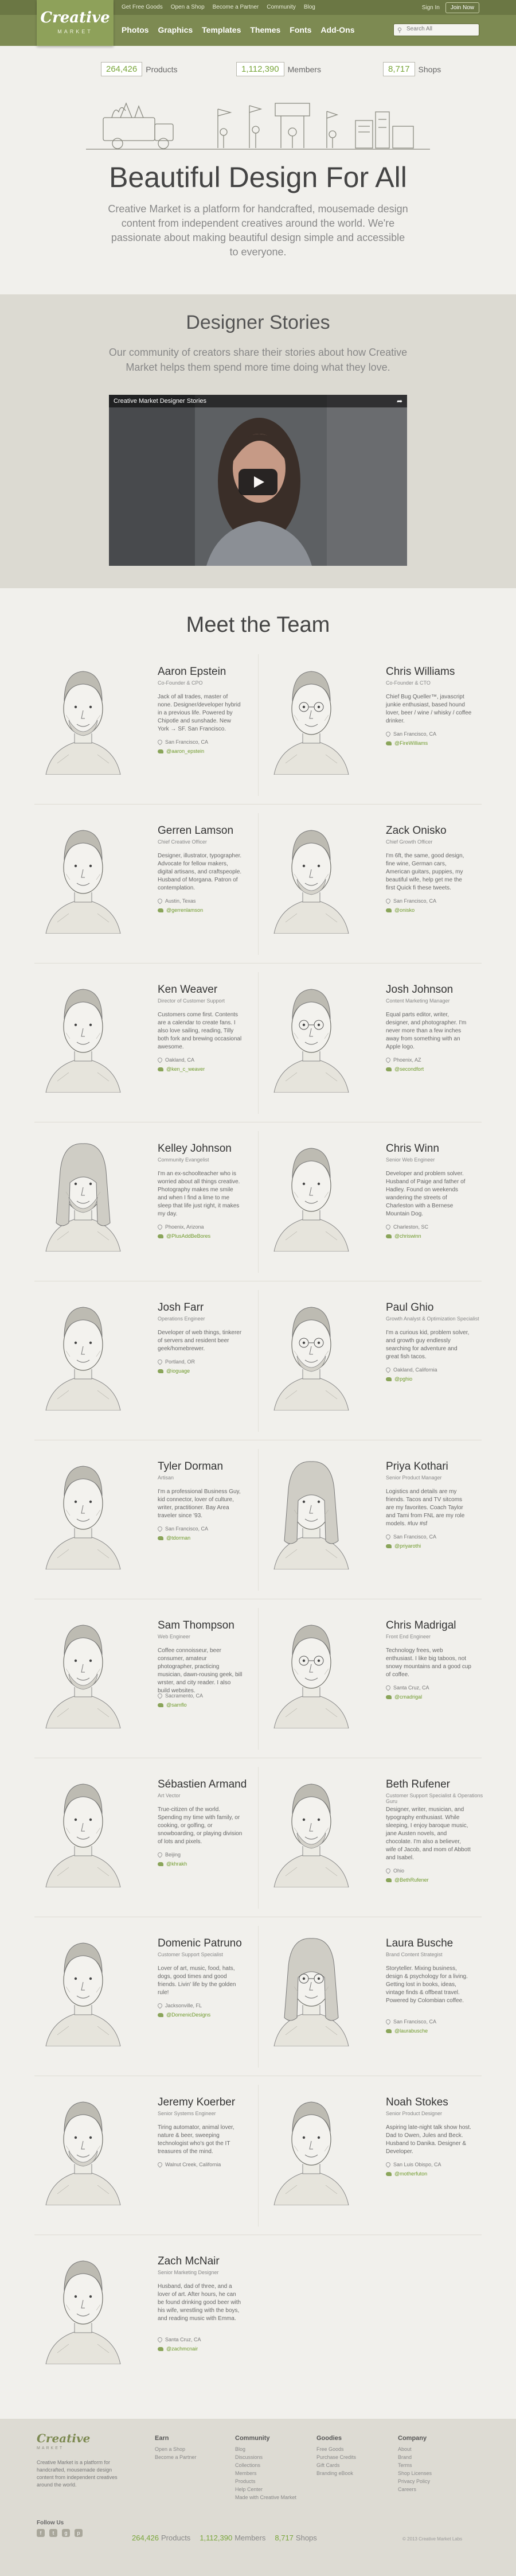 Image resolution: width=516 pixels, height=2576 pixels. Describe the element at coordinates (175, 29) in the screenshot. I see `nav-graphics: Graphics` at that location.